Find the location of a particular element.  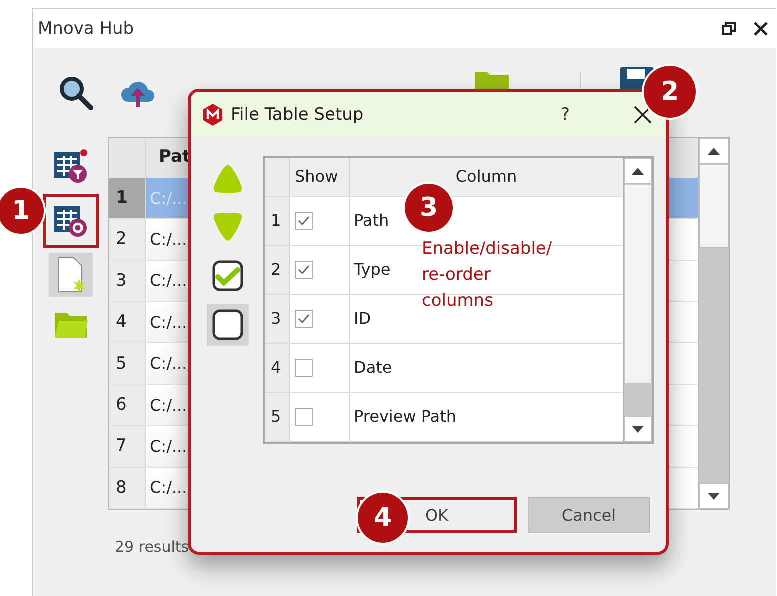

step-number-badge: 1 is located at coordinates (22, 211).